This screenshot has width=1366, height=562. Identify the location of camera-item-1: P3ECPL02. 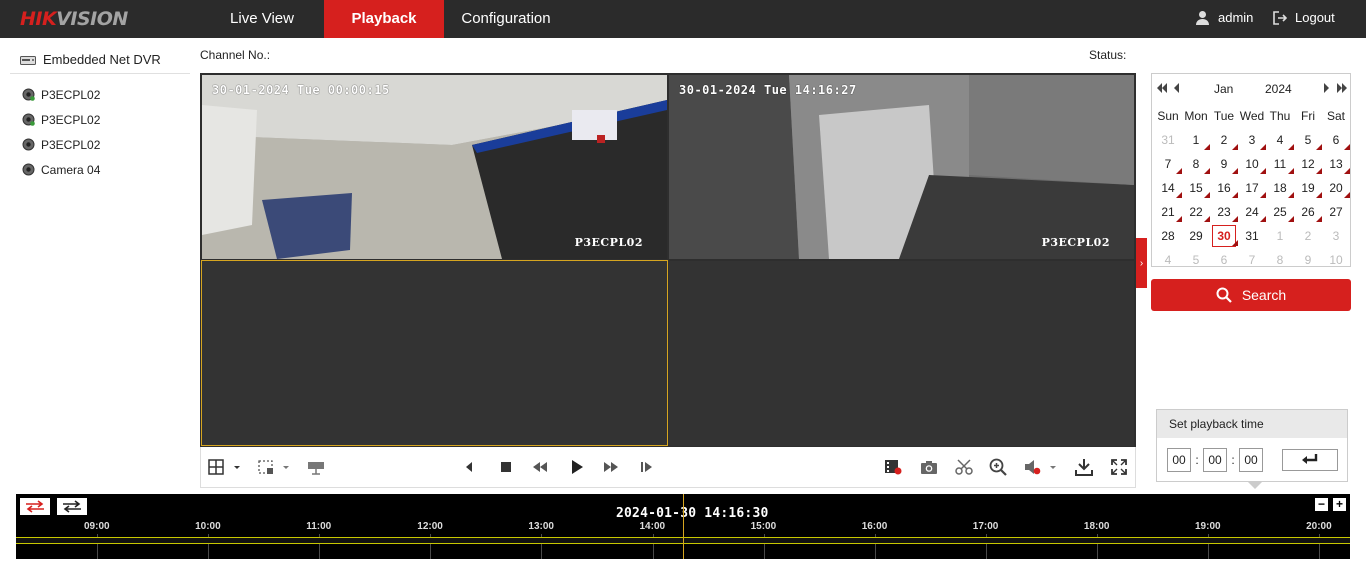
(61, 94).